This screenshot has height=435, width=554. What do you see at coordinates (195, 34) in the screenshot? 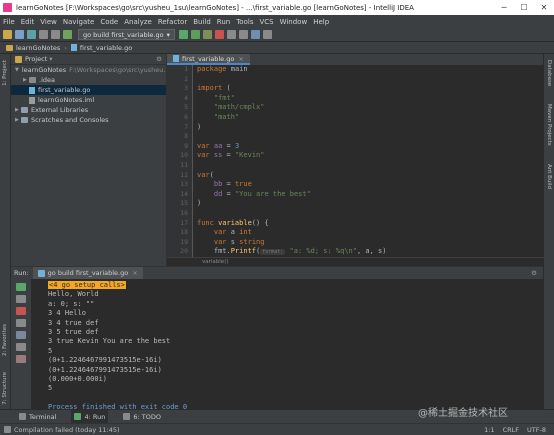
I see `debug-icon` at bounding box center [195, 34].